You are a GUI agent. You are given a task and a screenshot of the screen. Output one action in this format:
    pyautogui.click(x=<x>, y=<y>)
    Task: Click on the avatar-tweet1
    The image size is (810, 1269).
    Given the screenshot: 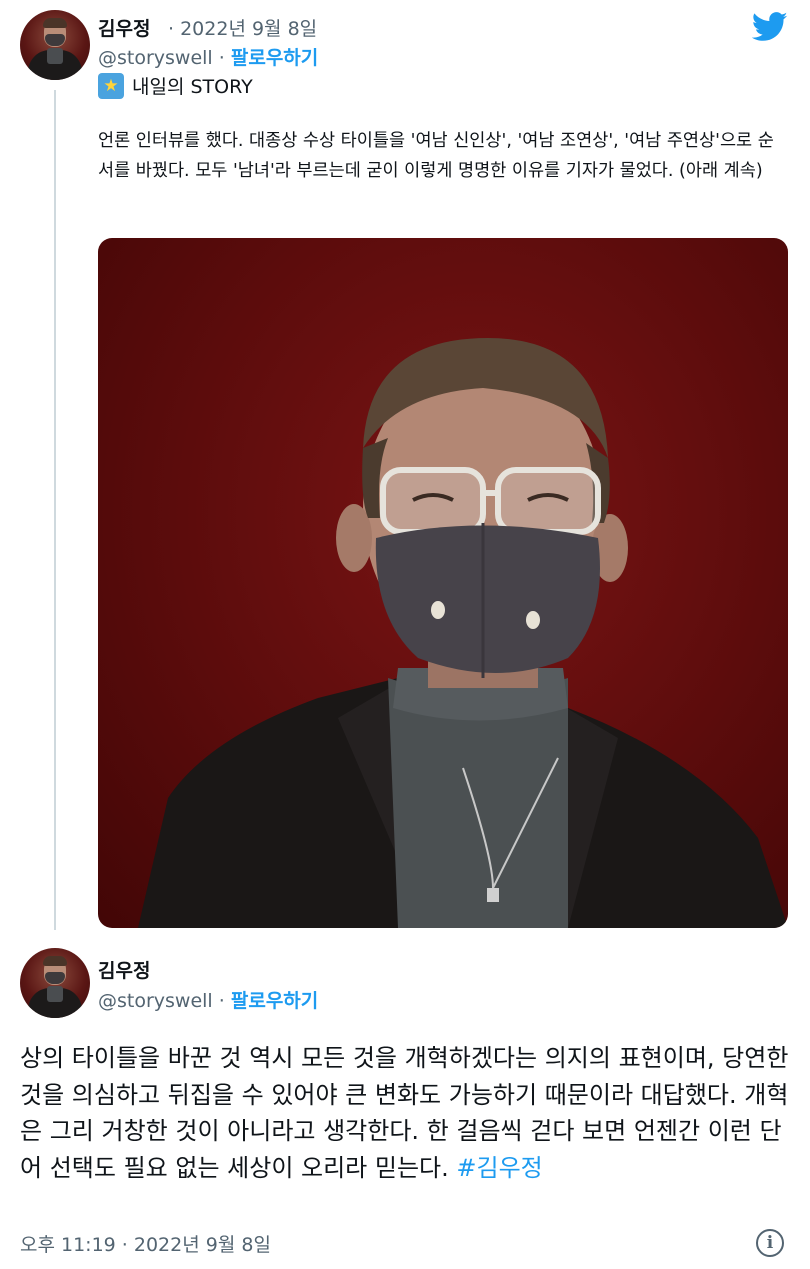 What is the action you would take?
    pyautogui.click(x=55, y=45)
    